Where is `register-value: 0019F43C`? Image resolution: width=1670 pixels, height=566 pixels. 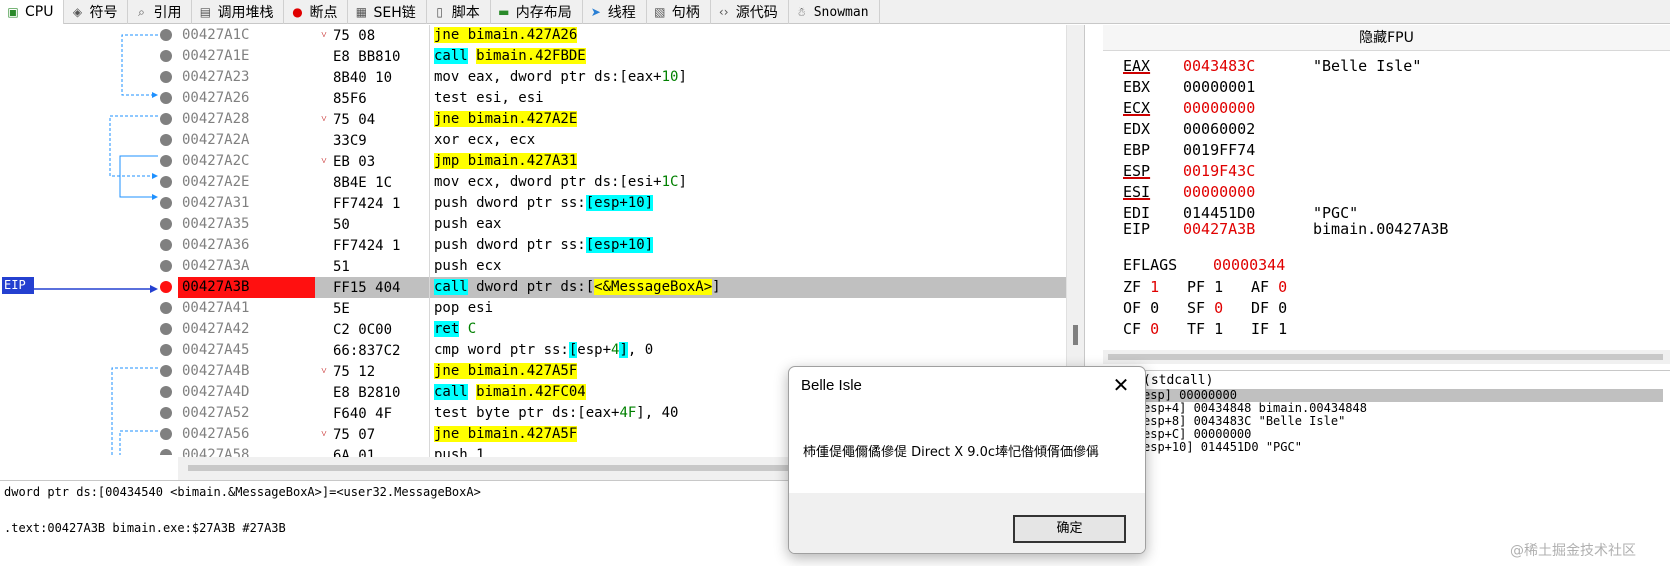
register-value: 0019F43C is located at coordinates (1248, 171).